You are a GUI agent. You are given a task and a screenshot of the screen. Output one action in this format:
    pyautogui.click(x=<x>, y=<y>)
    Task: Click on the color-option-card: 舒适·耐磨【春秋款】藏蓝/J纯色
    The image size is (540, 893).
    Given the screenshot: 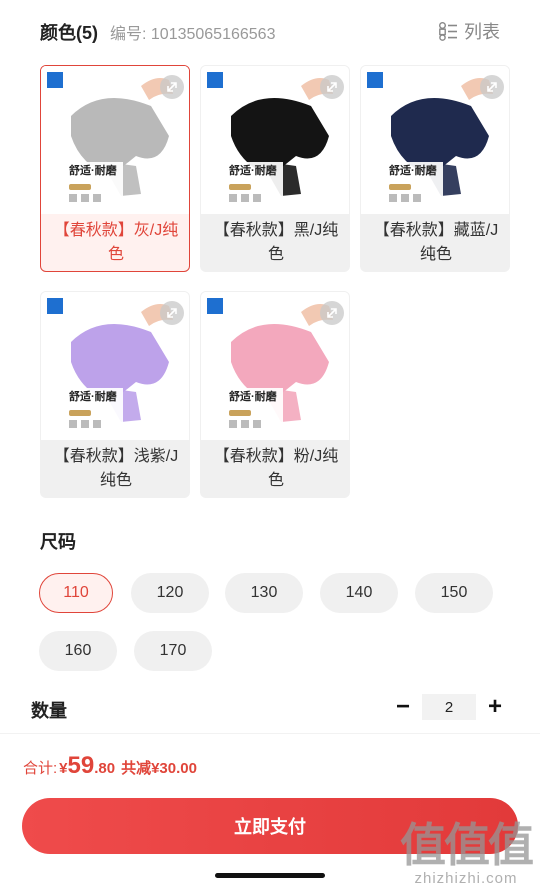 What is the action you would take?
    pyautogui.click(x=435, y=168)
    